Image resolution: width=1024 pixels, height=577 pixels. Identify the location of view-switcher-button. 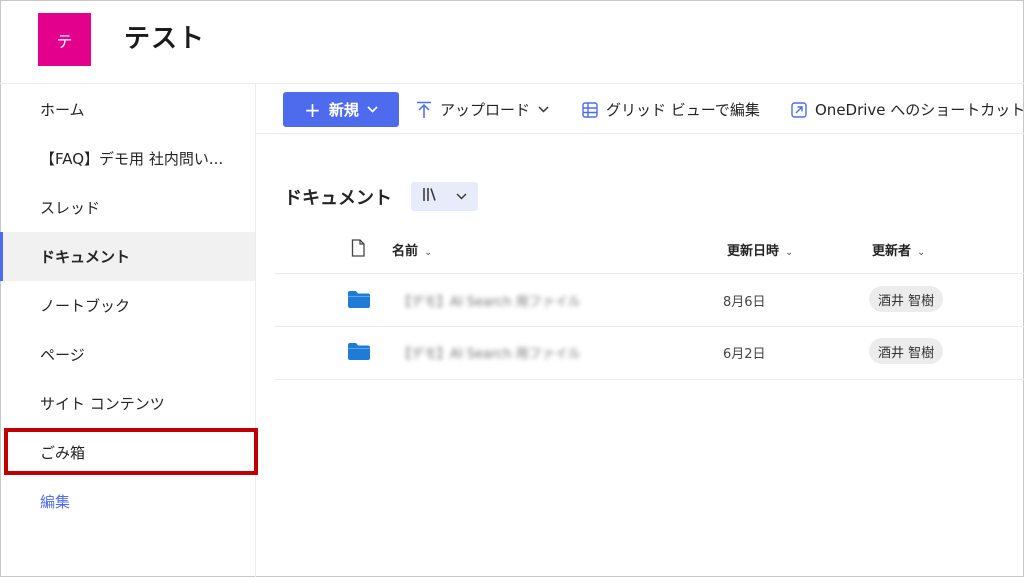
(444, 196).